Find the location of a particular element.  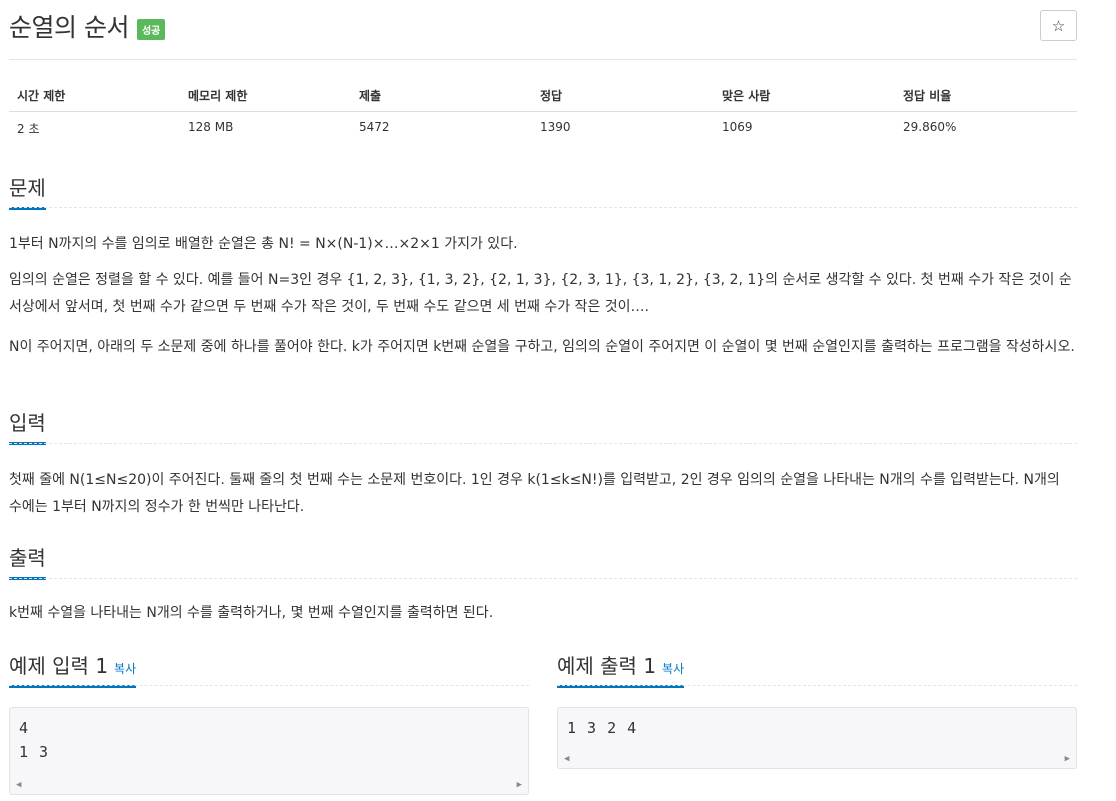

sample-input-title-wrap: 예제 입력 1 복사 is located at coordinates (73, 669).